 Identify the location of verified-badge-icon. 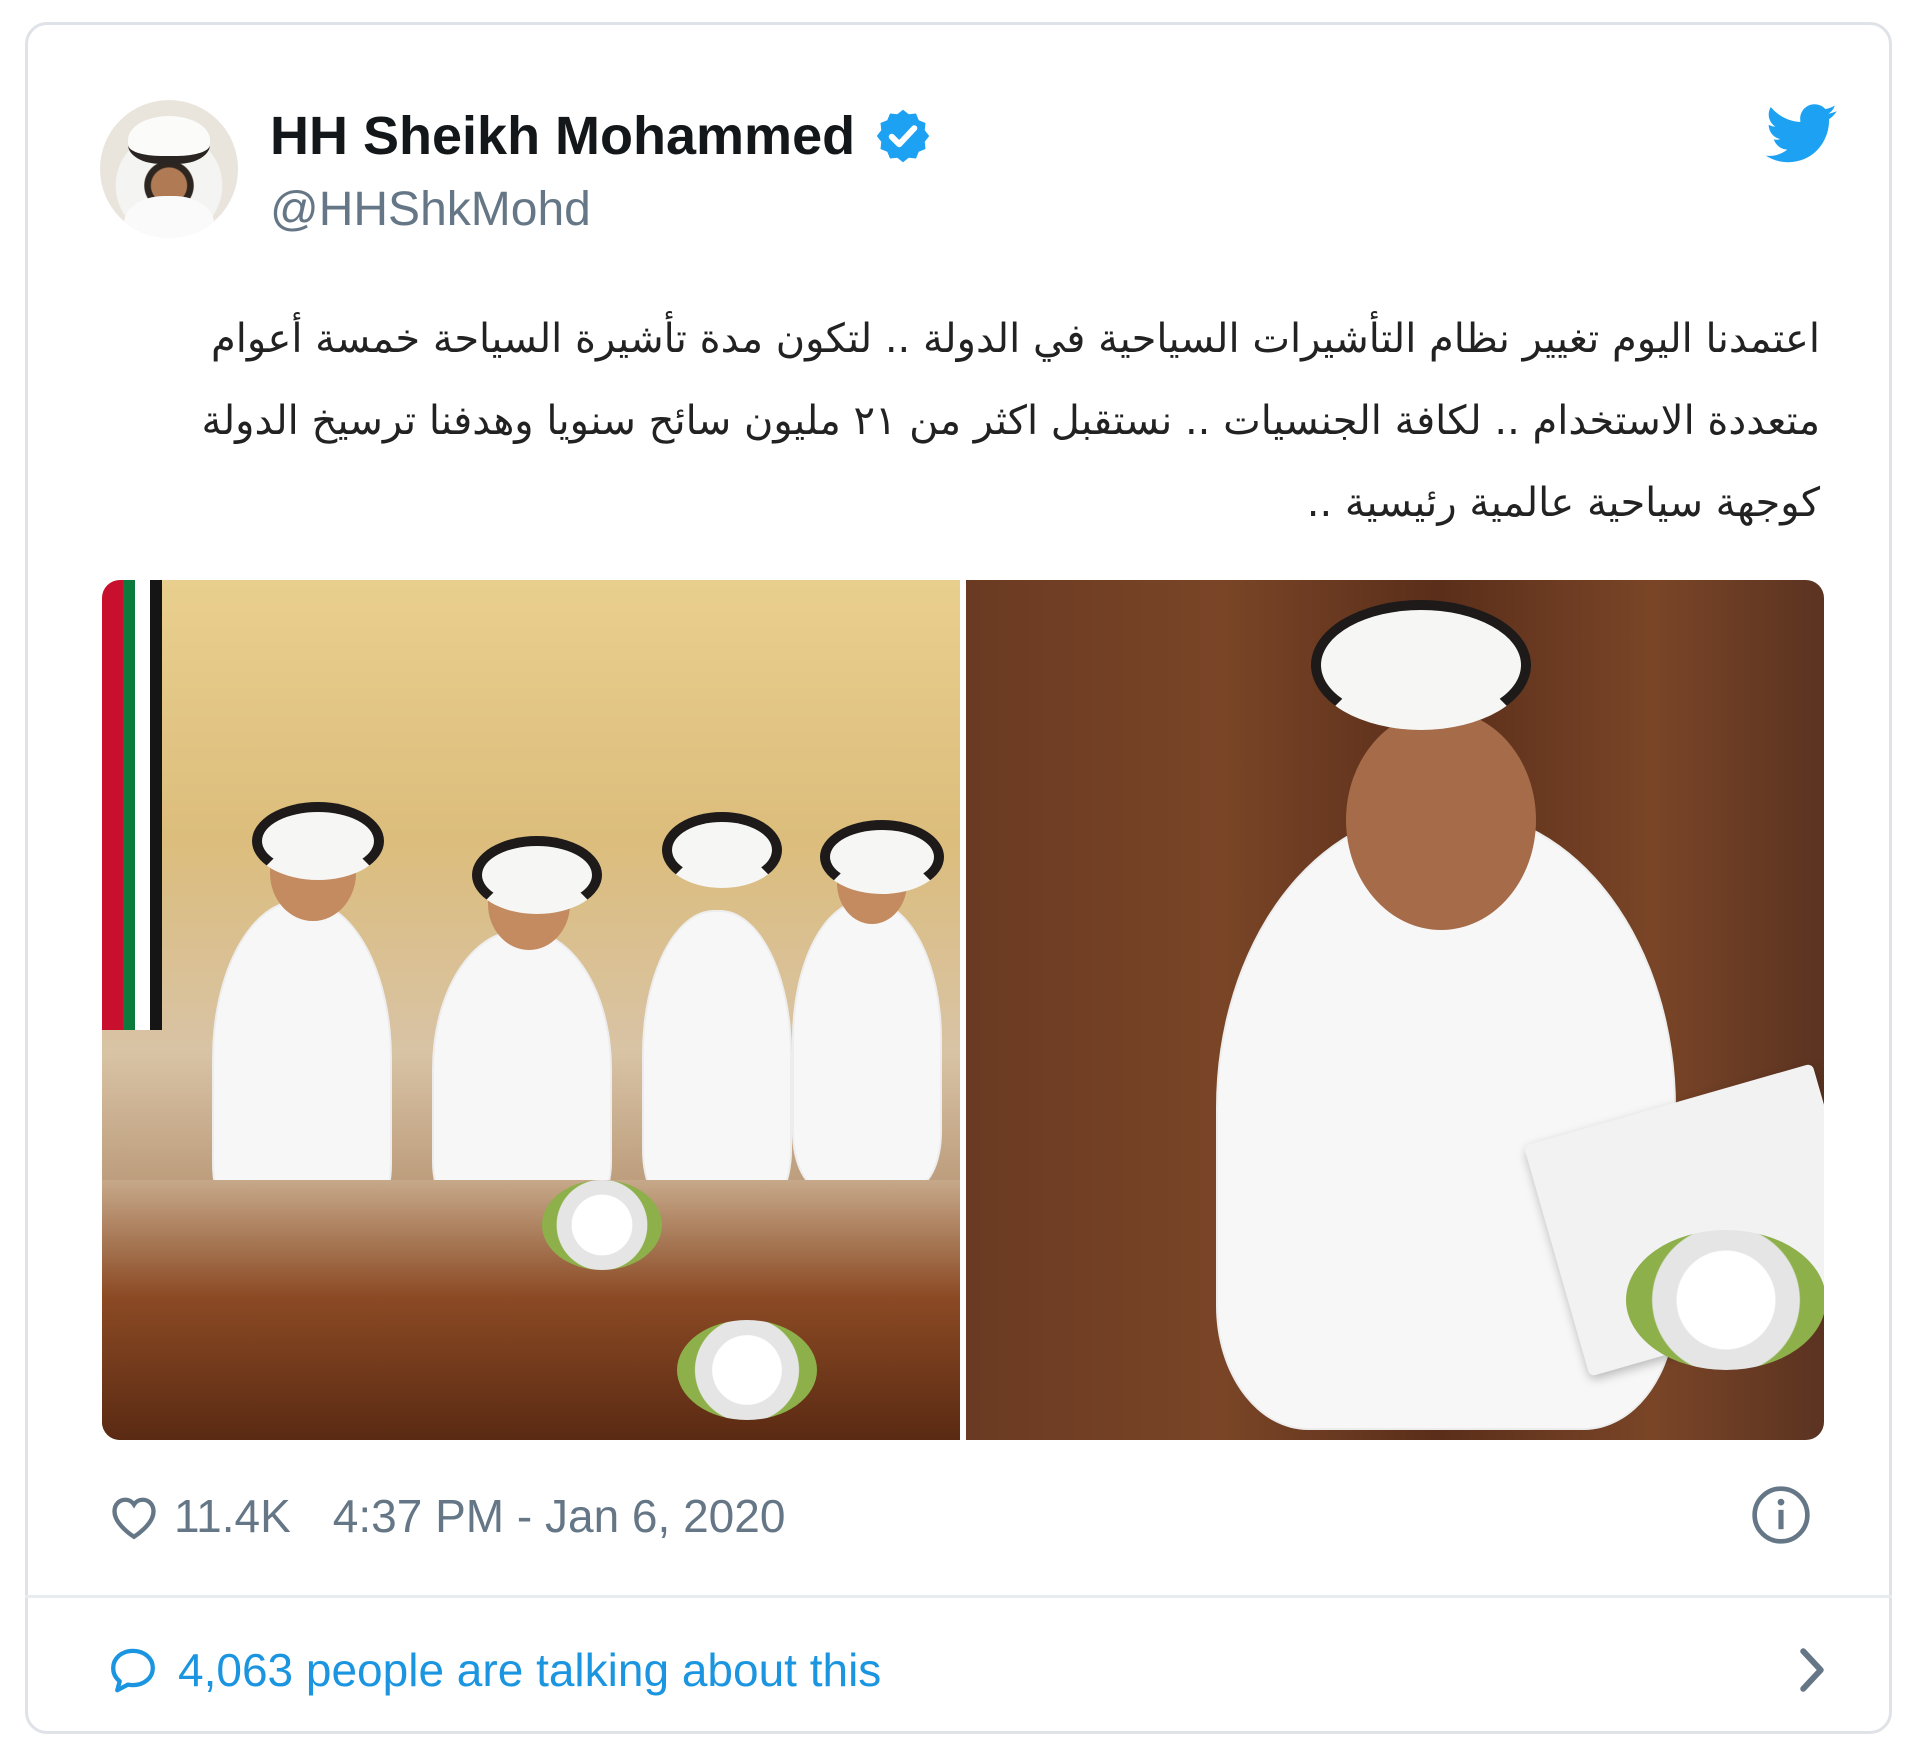
(903, 136).